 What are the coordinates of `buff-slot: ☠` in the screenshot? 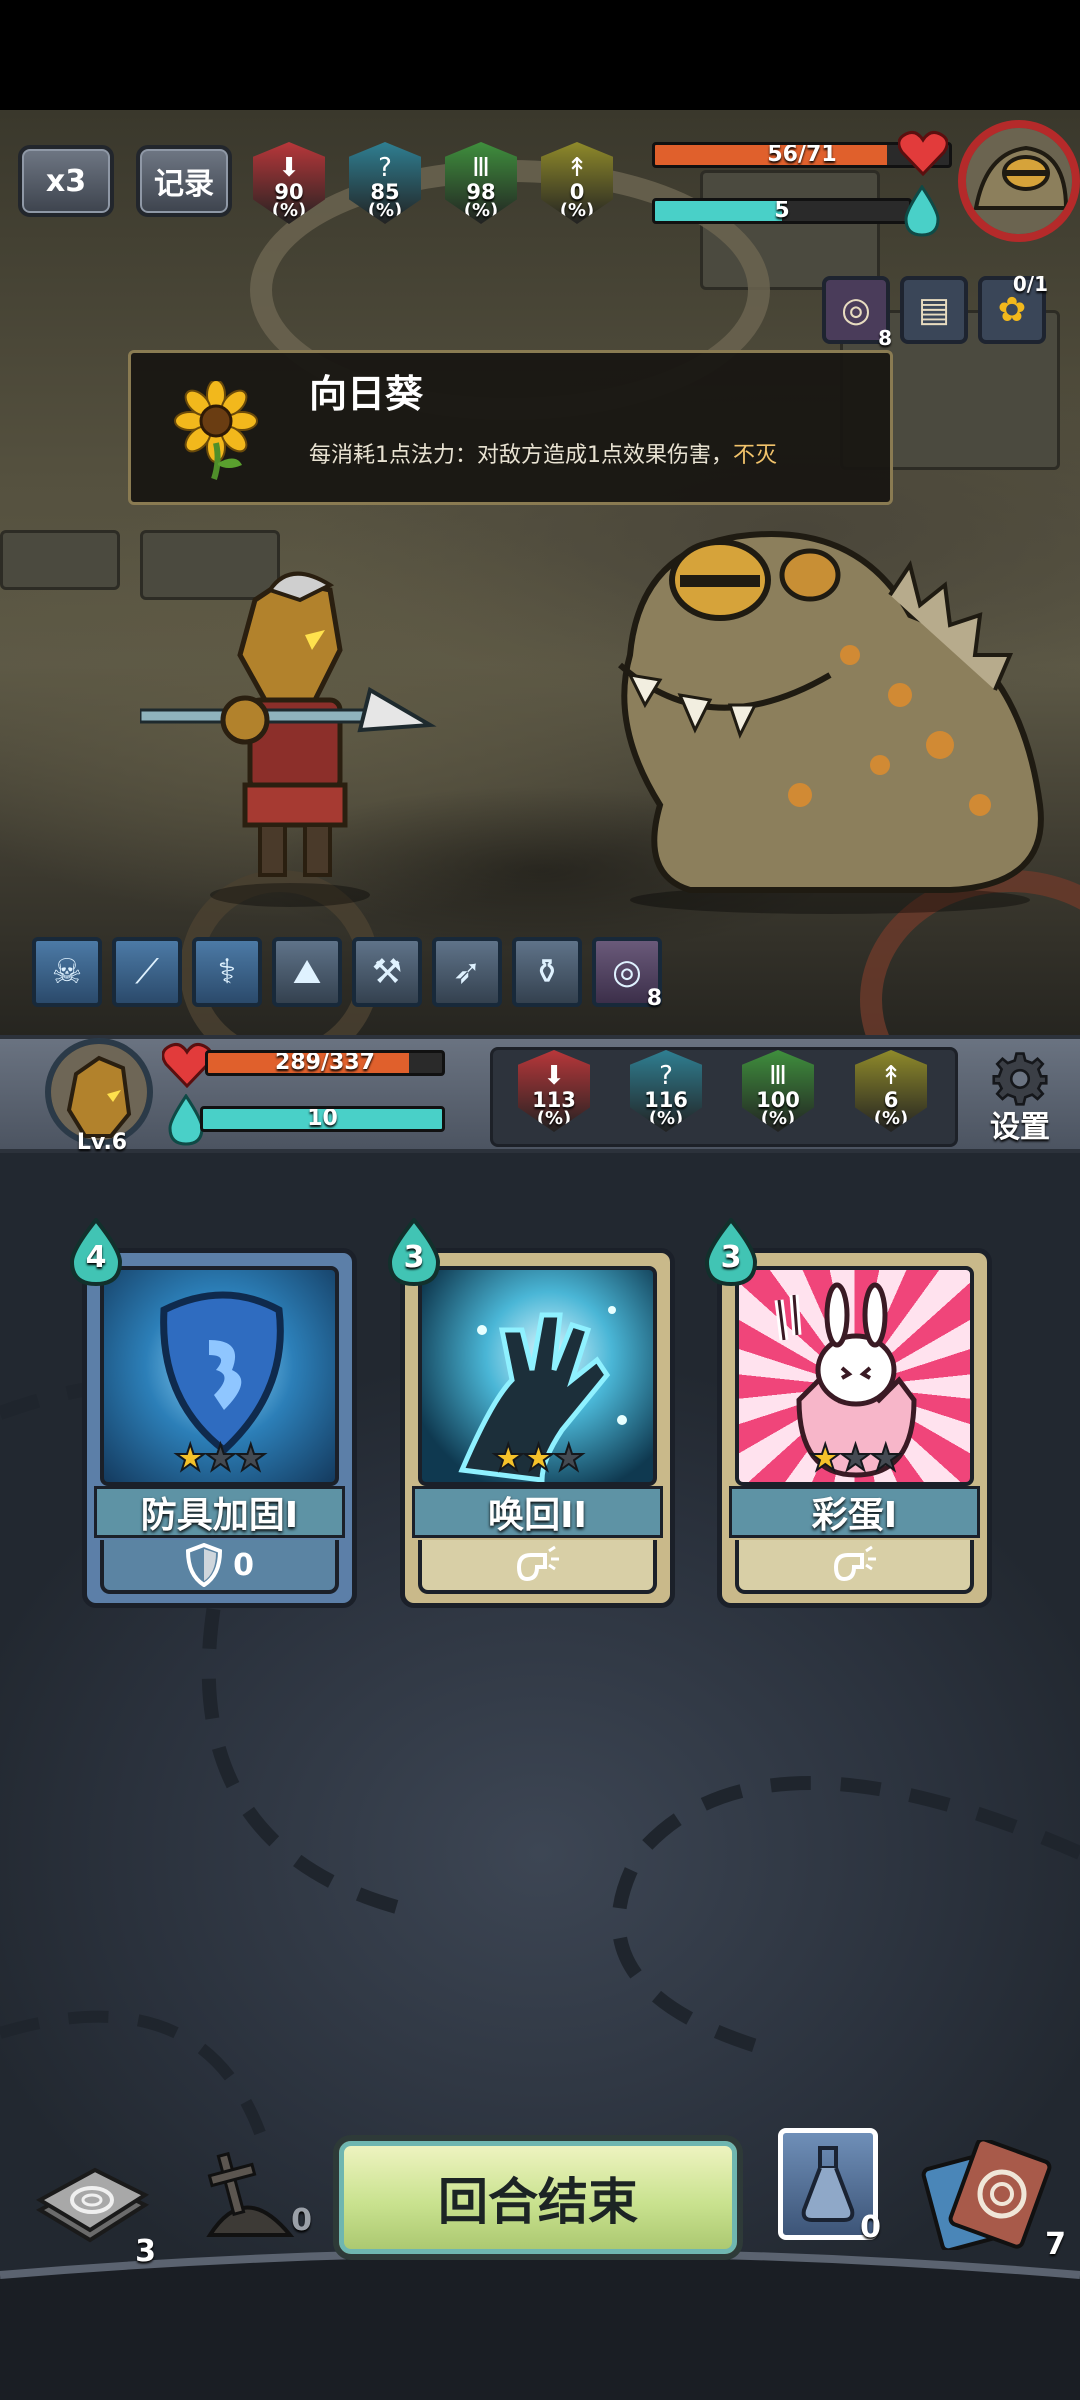 It's located at (67, 972).